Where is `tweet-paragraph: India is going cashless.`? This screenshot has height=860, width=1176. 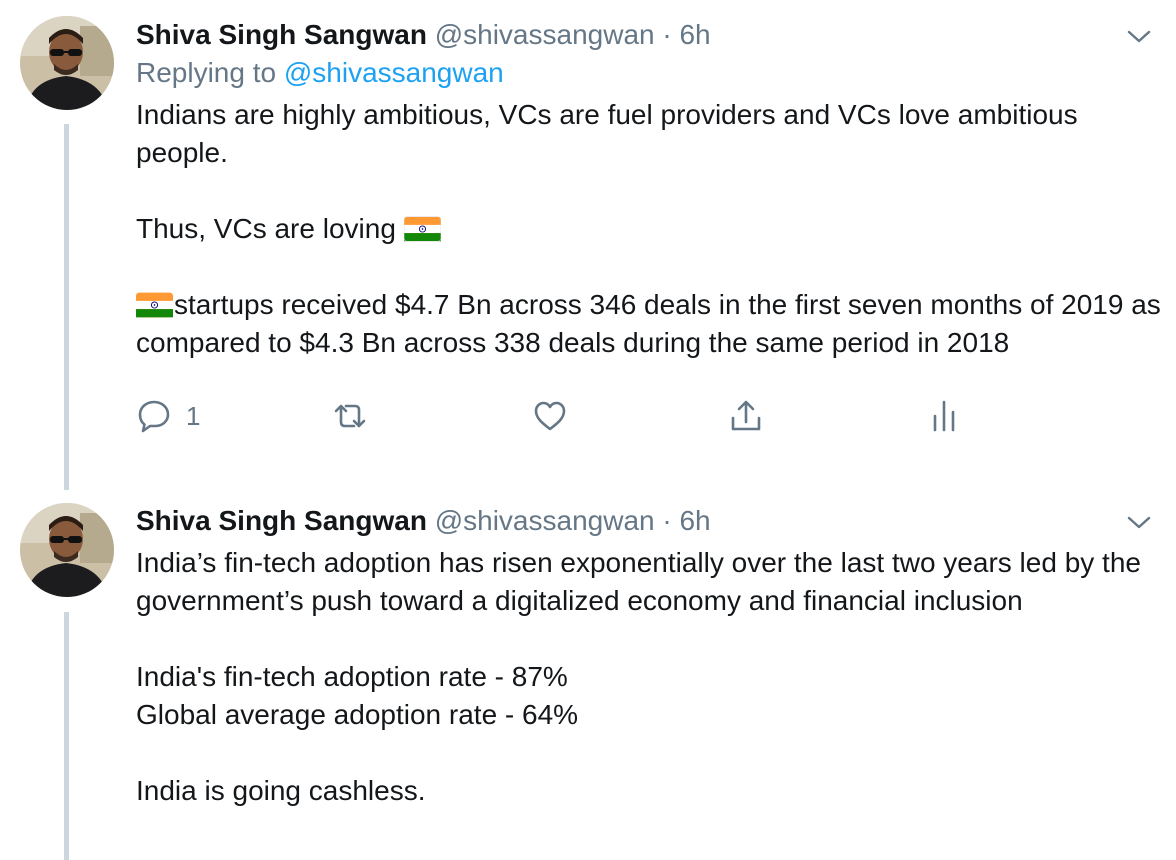 tweet-paragraph: India is going cashless. is located at coordinates (281, 790).